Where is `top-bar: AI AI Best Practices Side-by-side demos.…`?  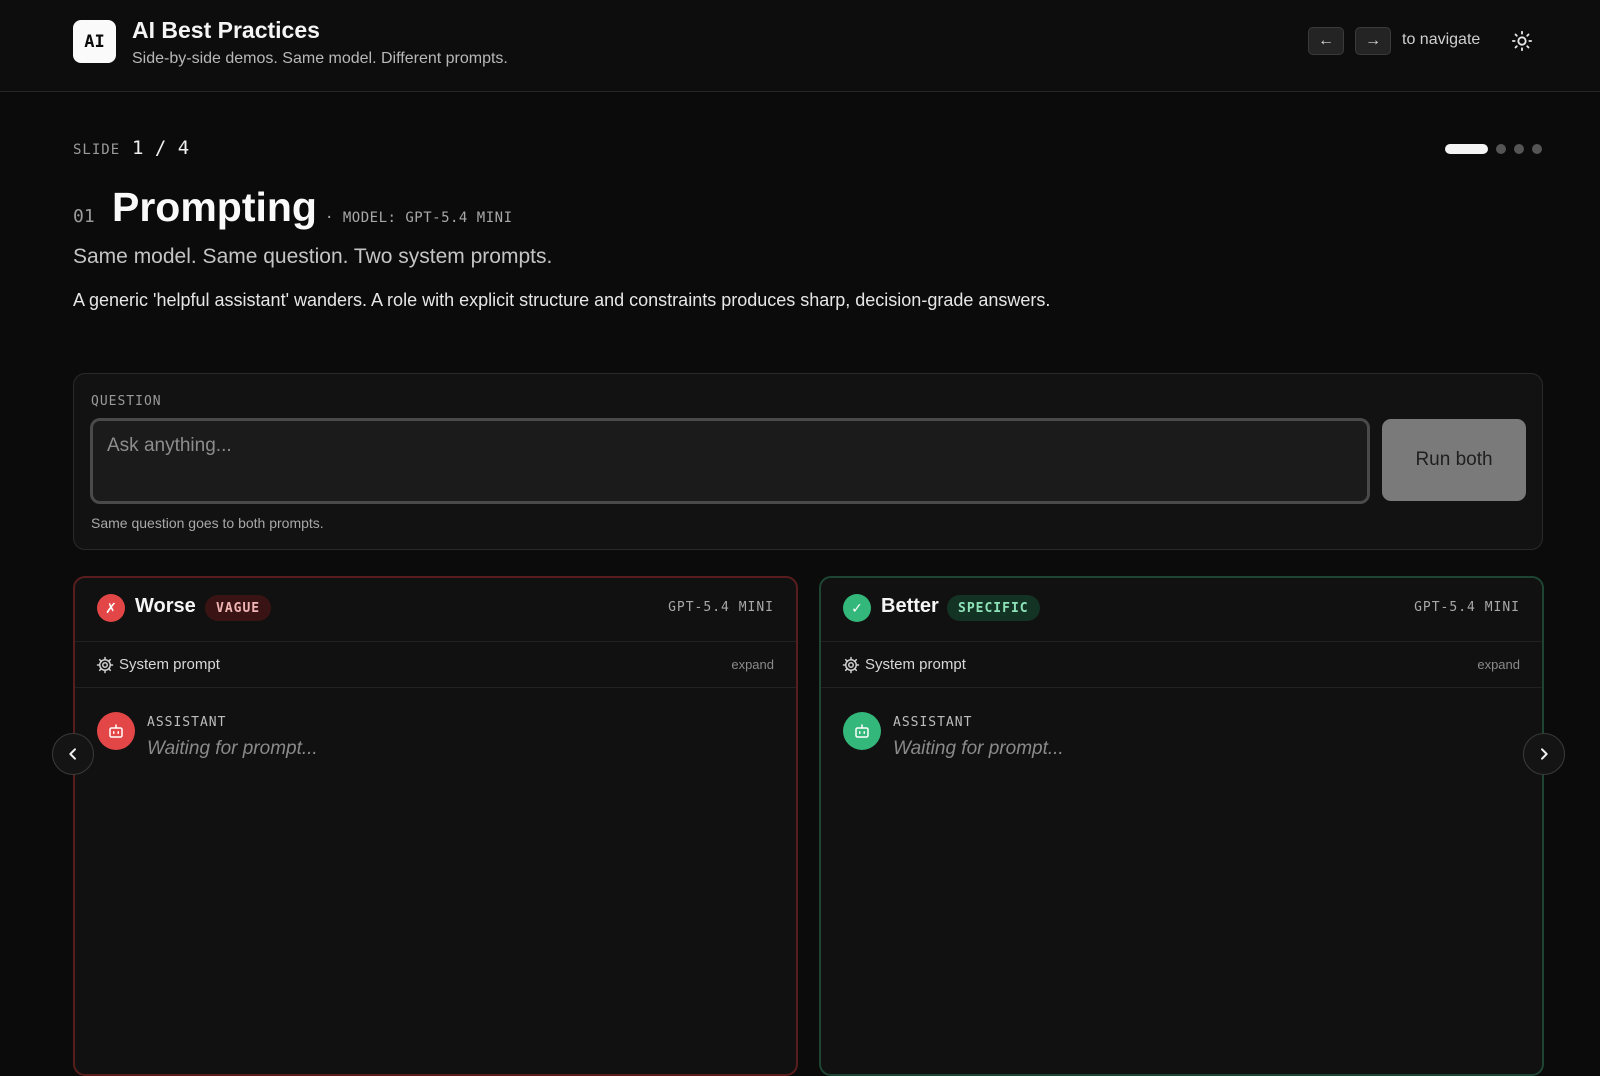
top-bar: AI AI Best Practices Side-by-side demos.… is located at coordinates (800, 46).